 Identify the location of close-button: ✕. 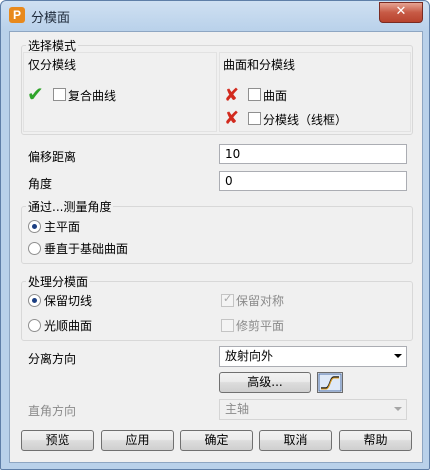
(401, 12).